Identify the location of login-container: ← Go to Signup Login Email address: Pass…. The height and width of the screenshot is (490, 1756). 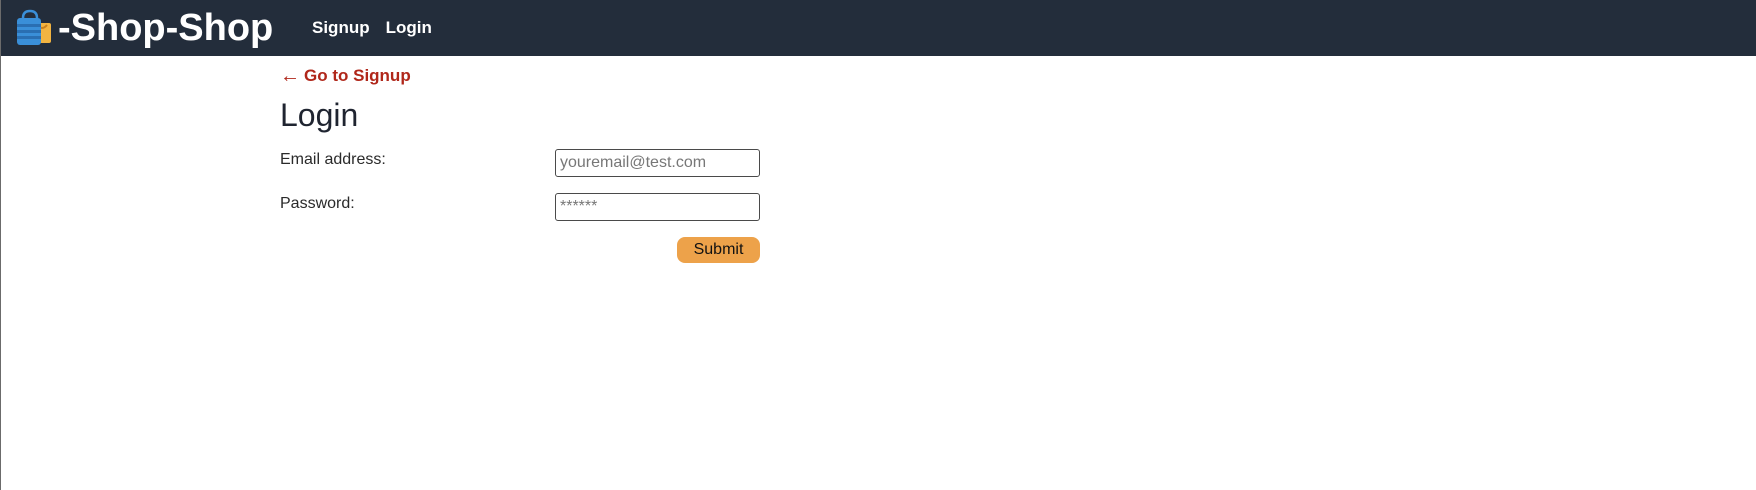
(520, 164).